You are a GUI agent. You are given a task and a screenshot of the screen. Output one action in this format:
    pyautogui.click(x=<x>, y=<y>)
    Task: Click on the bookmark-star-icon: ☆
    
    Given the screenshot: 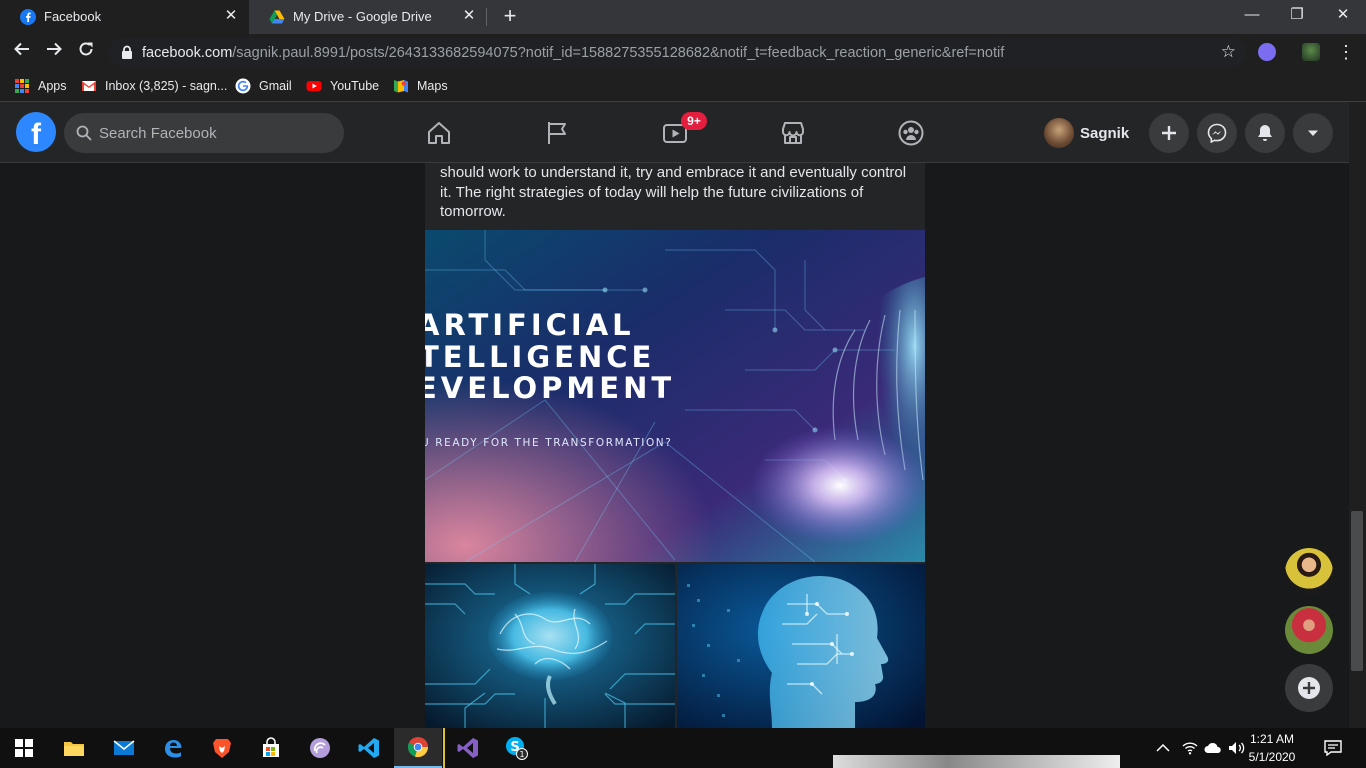 What is the action you would take?
    pyautogui.click(x=1228, y=52)
    